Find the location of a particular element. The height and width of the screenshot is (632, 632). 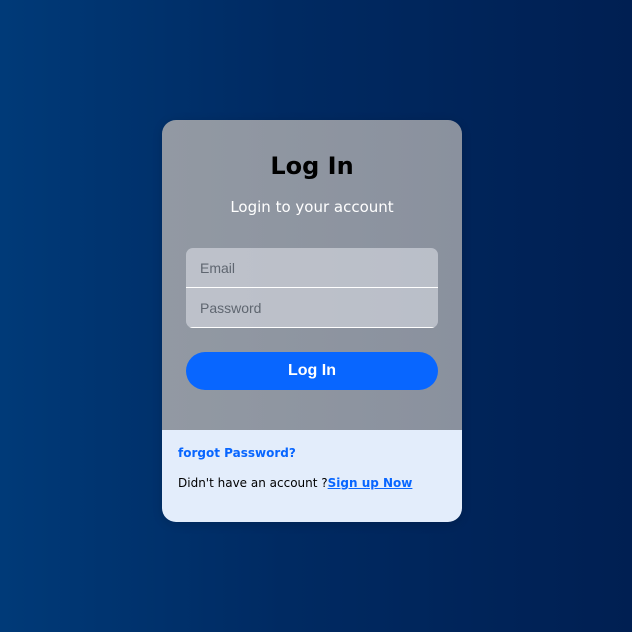

email-field is located at coordinates (312, 268).